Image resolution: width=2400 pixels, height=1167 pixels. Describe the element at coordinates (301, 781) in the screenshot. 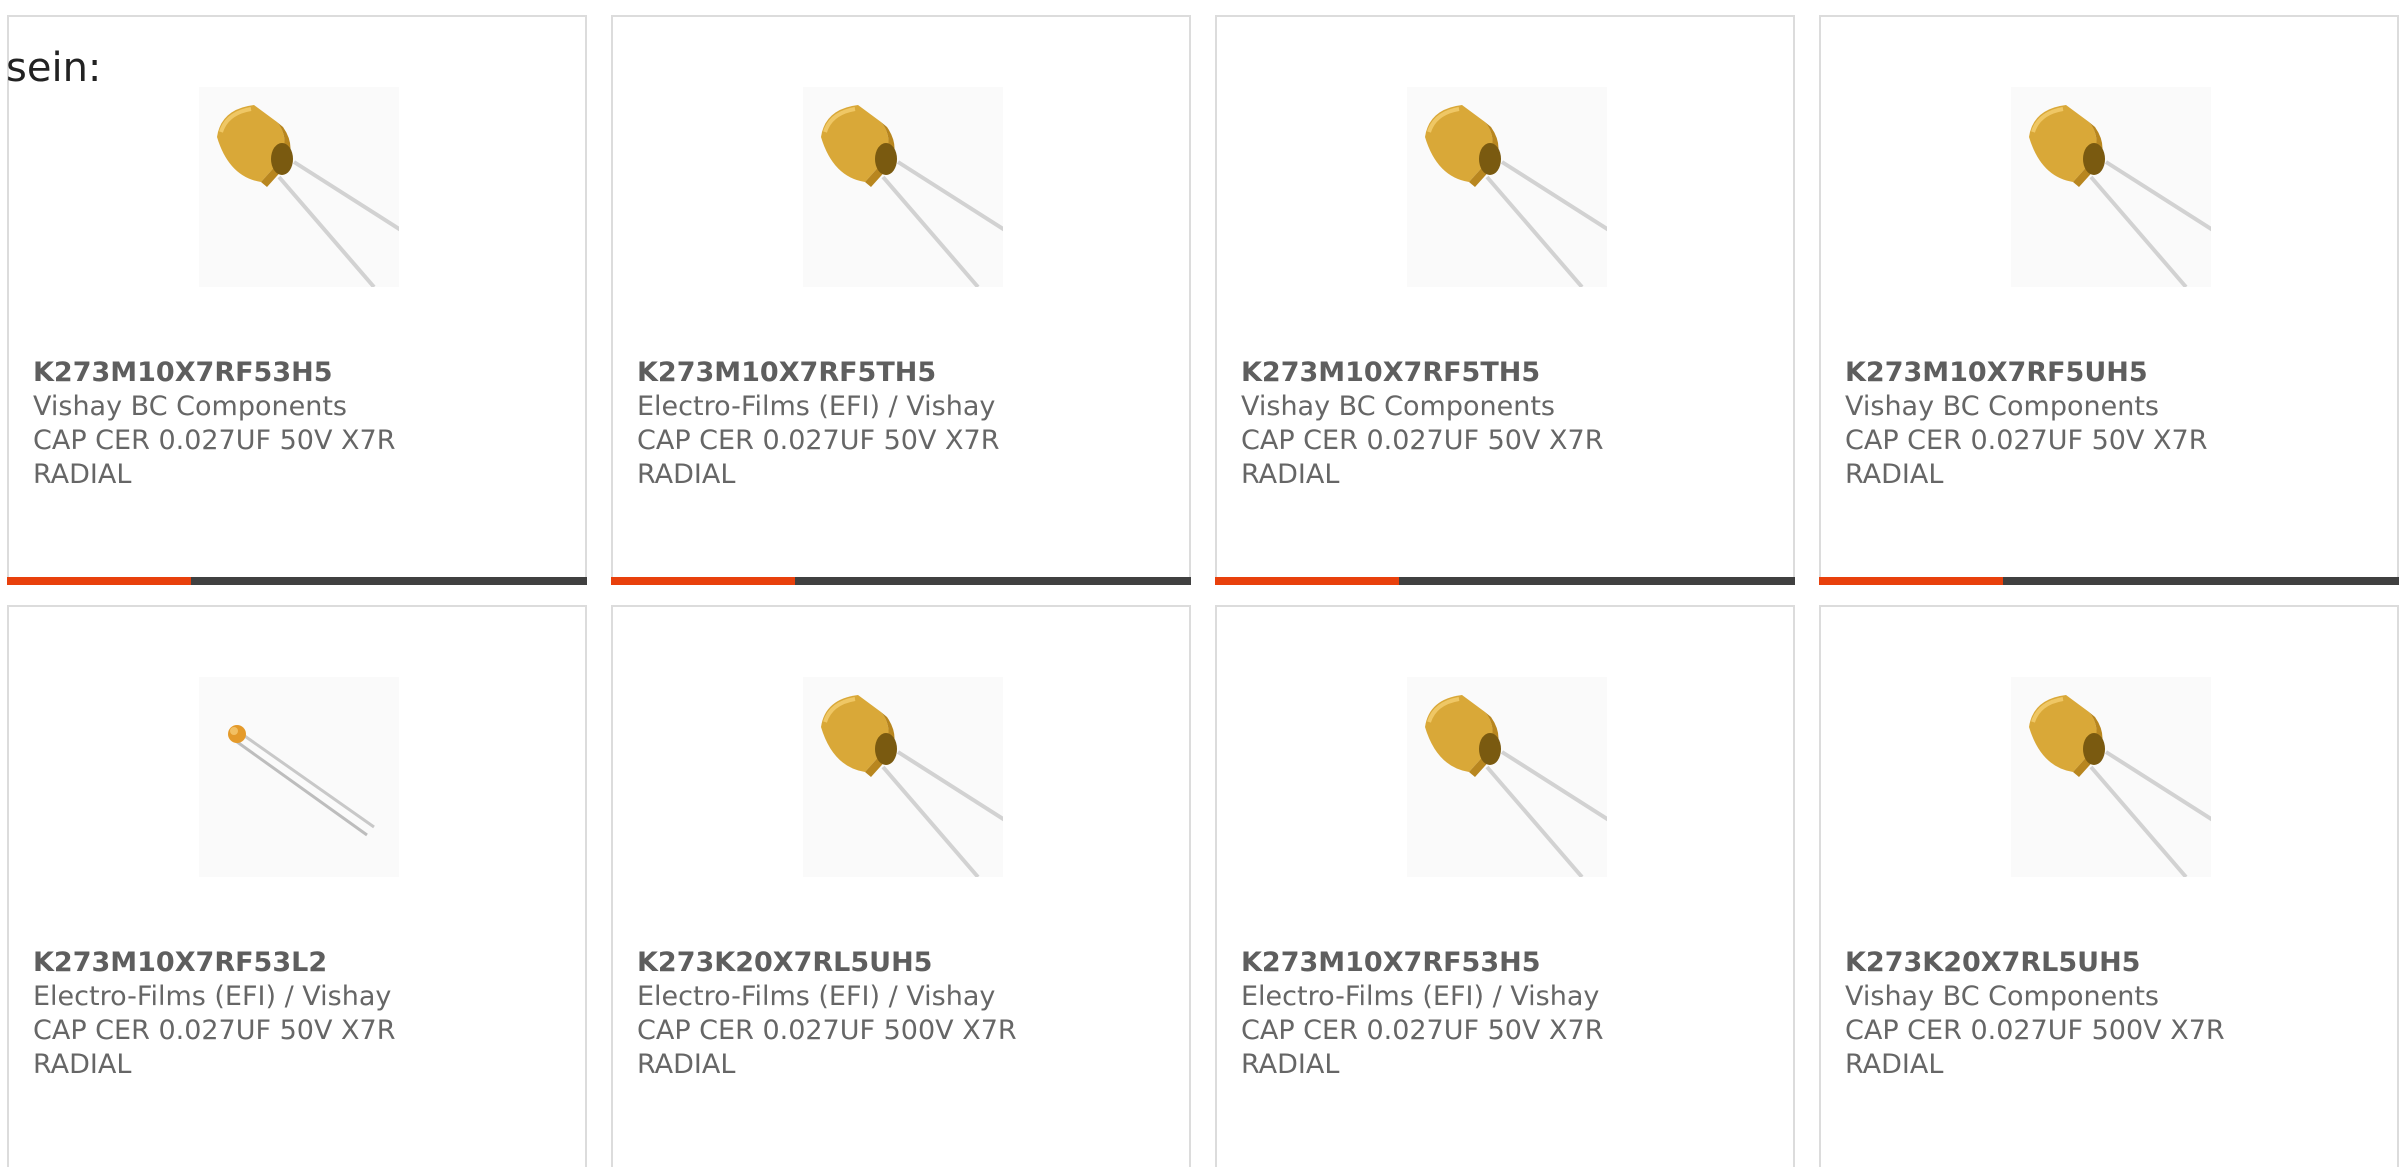

I see `orange-radial-capacitor-icon` at that location.